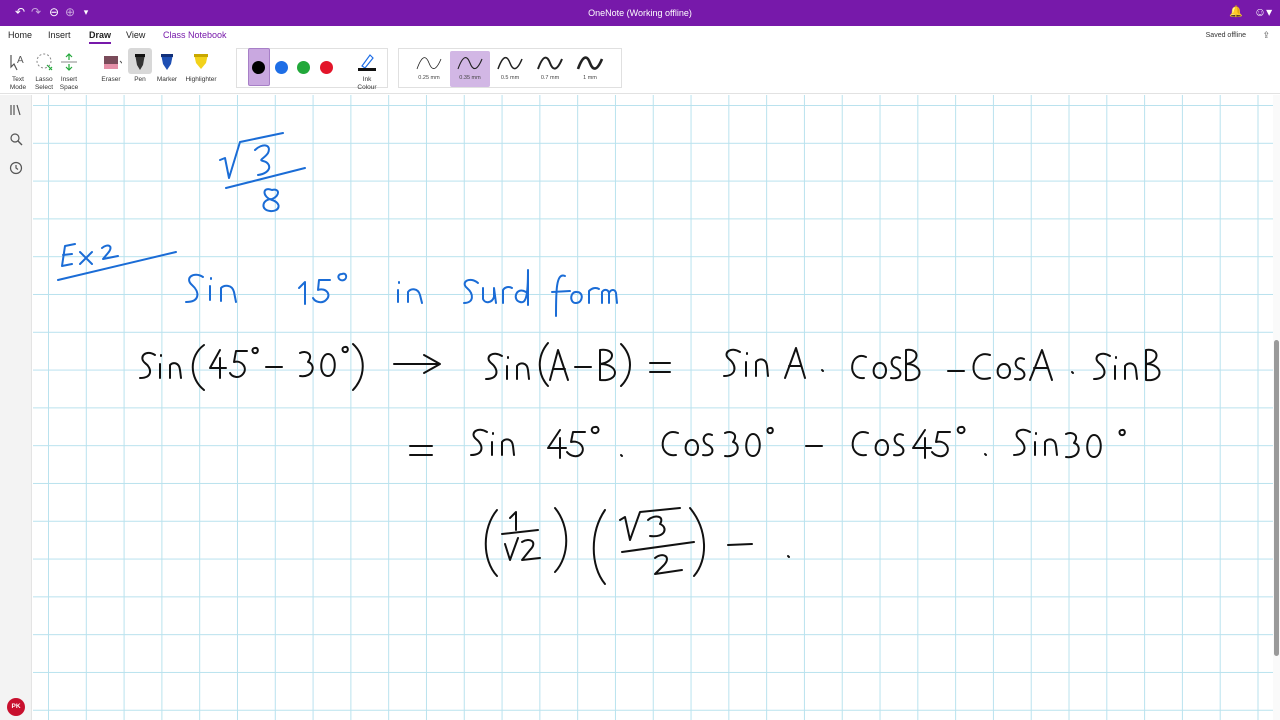 The image size is (1280, 720). I want to click on notification-bell-icon: 🔔, so click(1236, 12).